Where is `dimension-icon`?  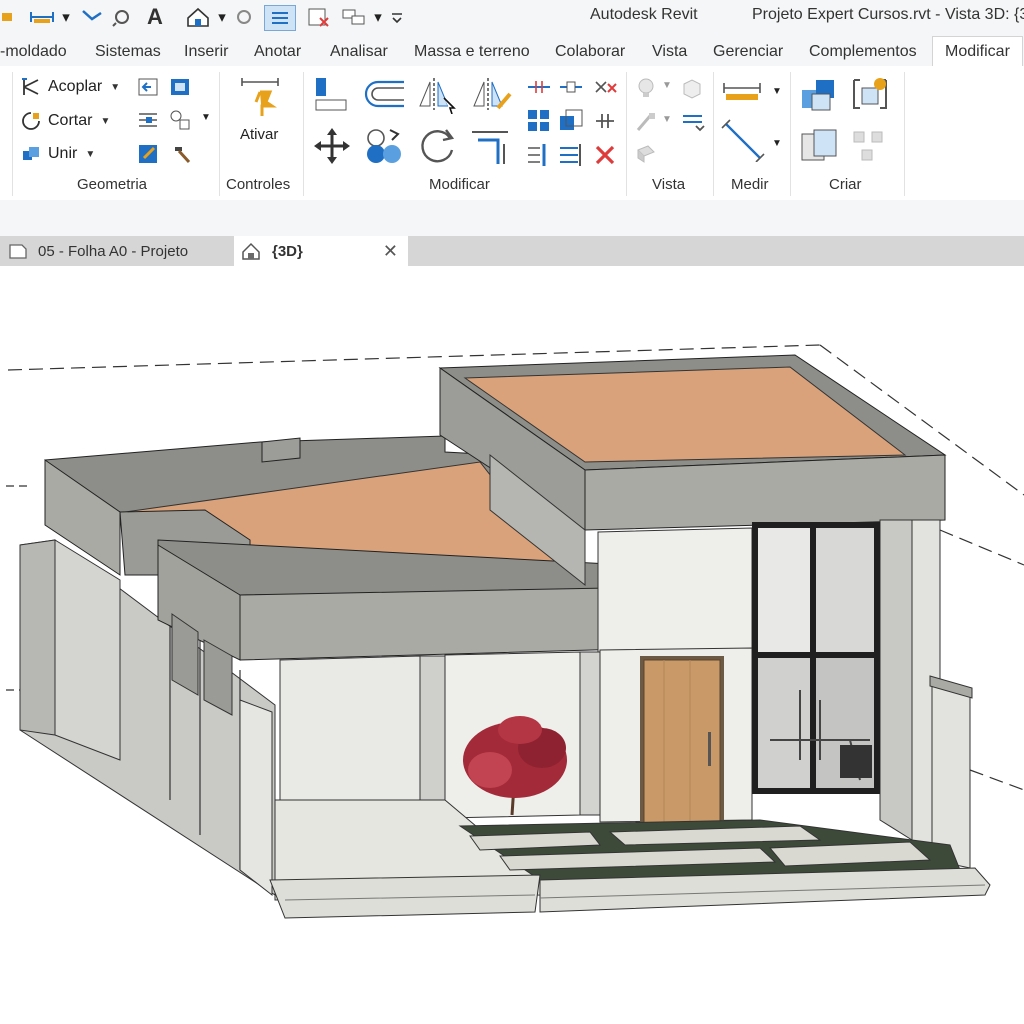
dimension-icon is located at coordinates (42, 17).